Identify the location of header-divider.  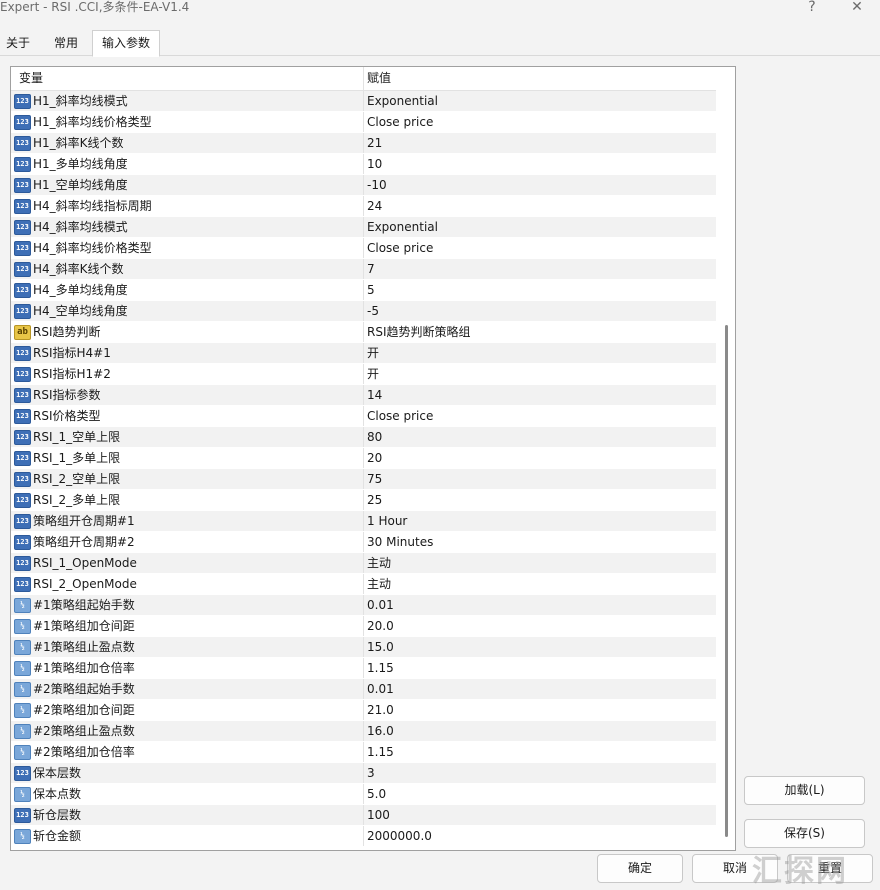
(363, 78).